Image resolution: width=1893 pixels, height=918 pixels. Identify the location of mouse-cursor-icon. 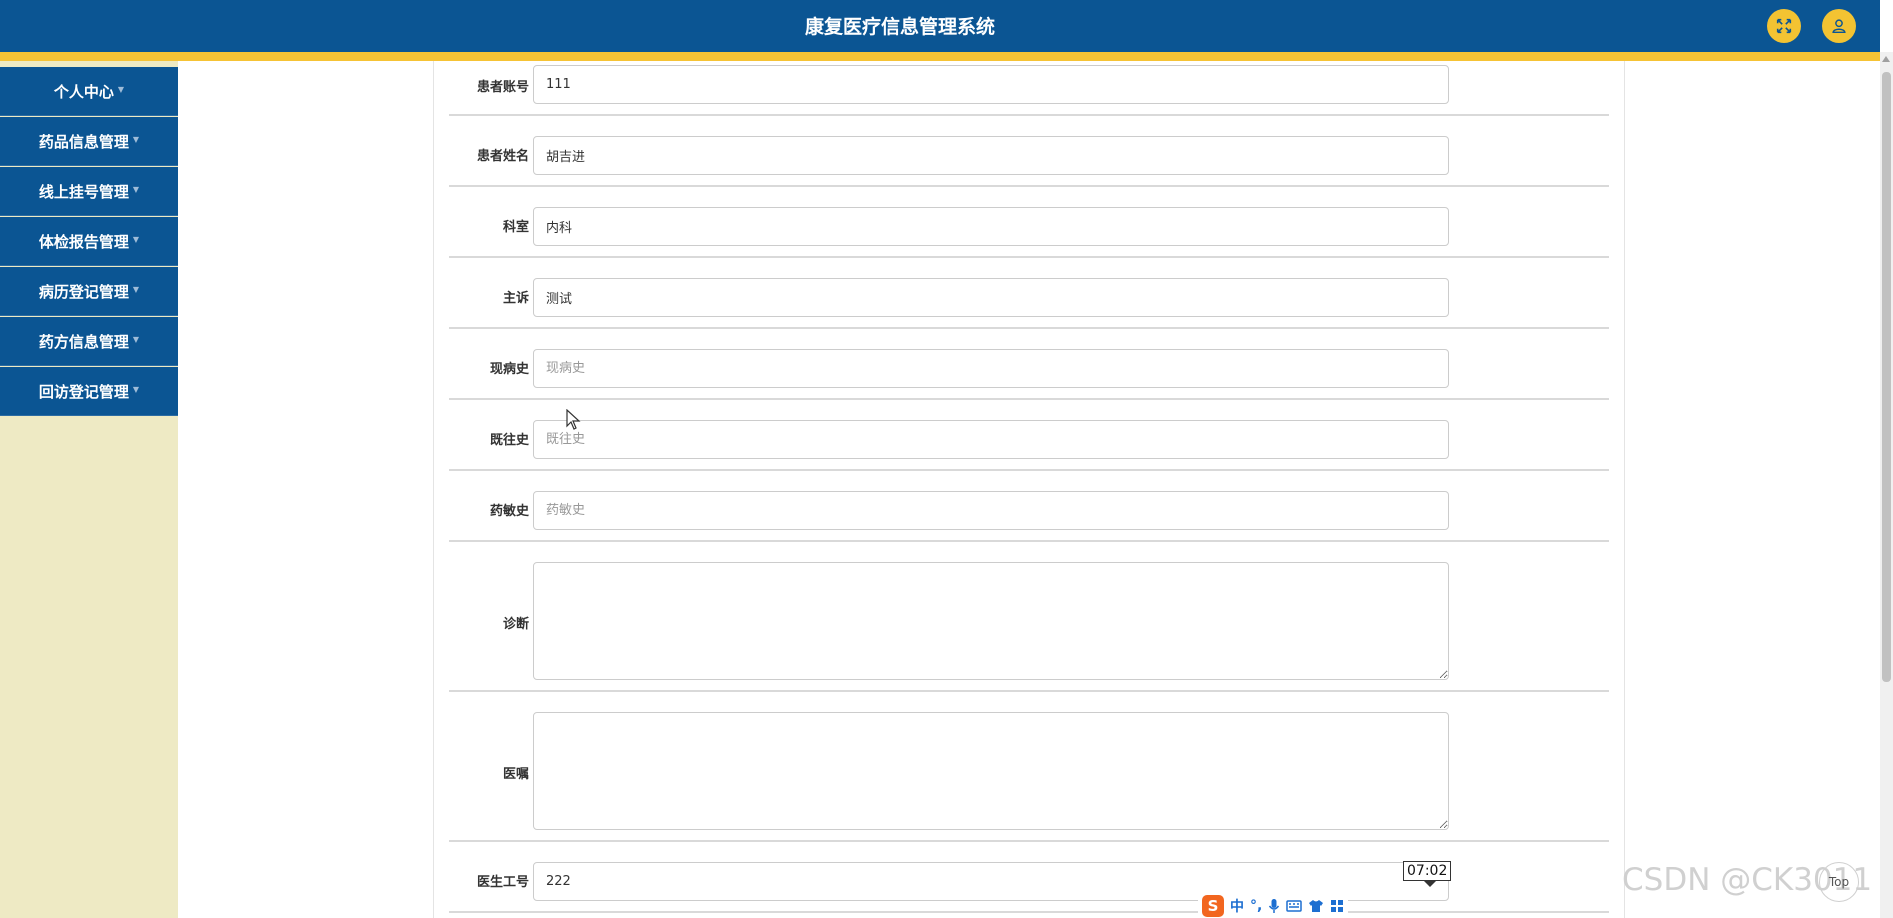
(573, 419).